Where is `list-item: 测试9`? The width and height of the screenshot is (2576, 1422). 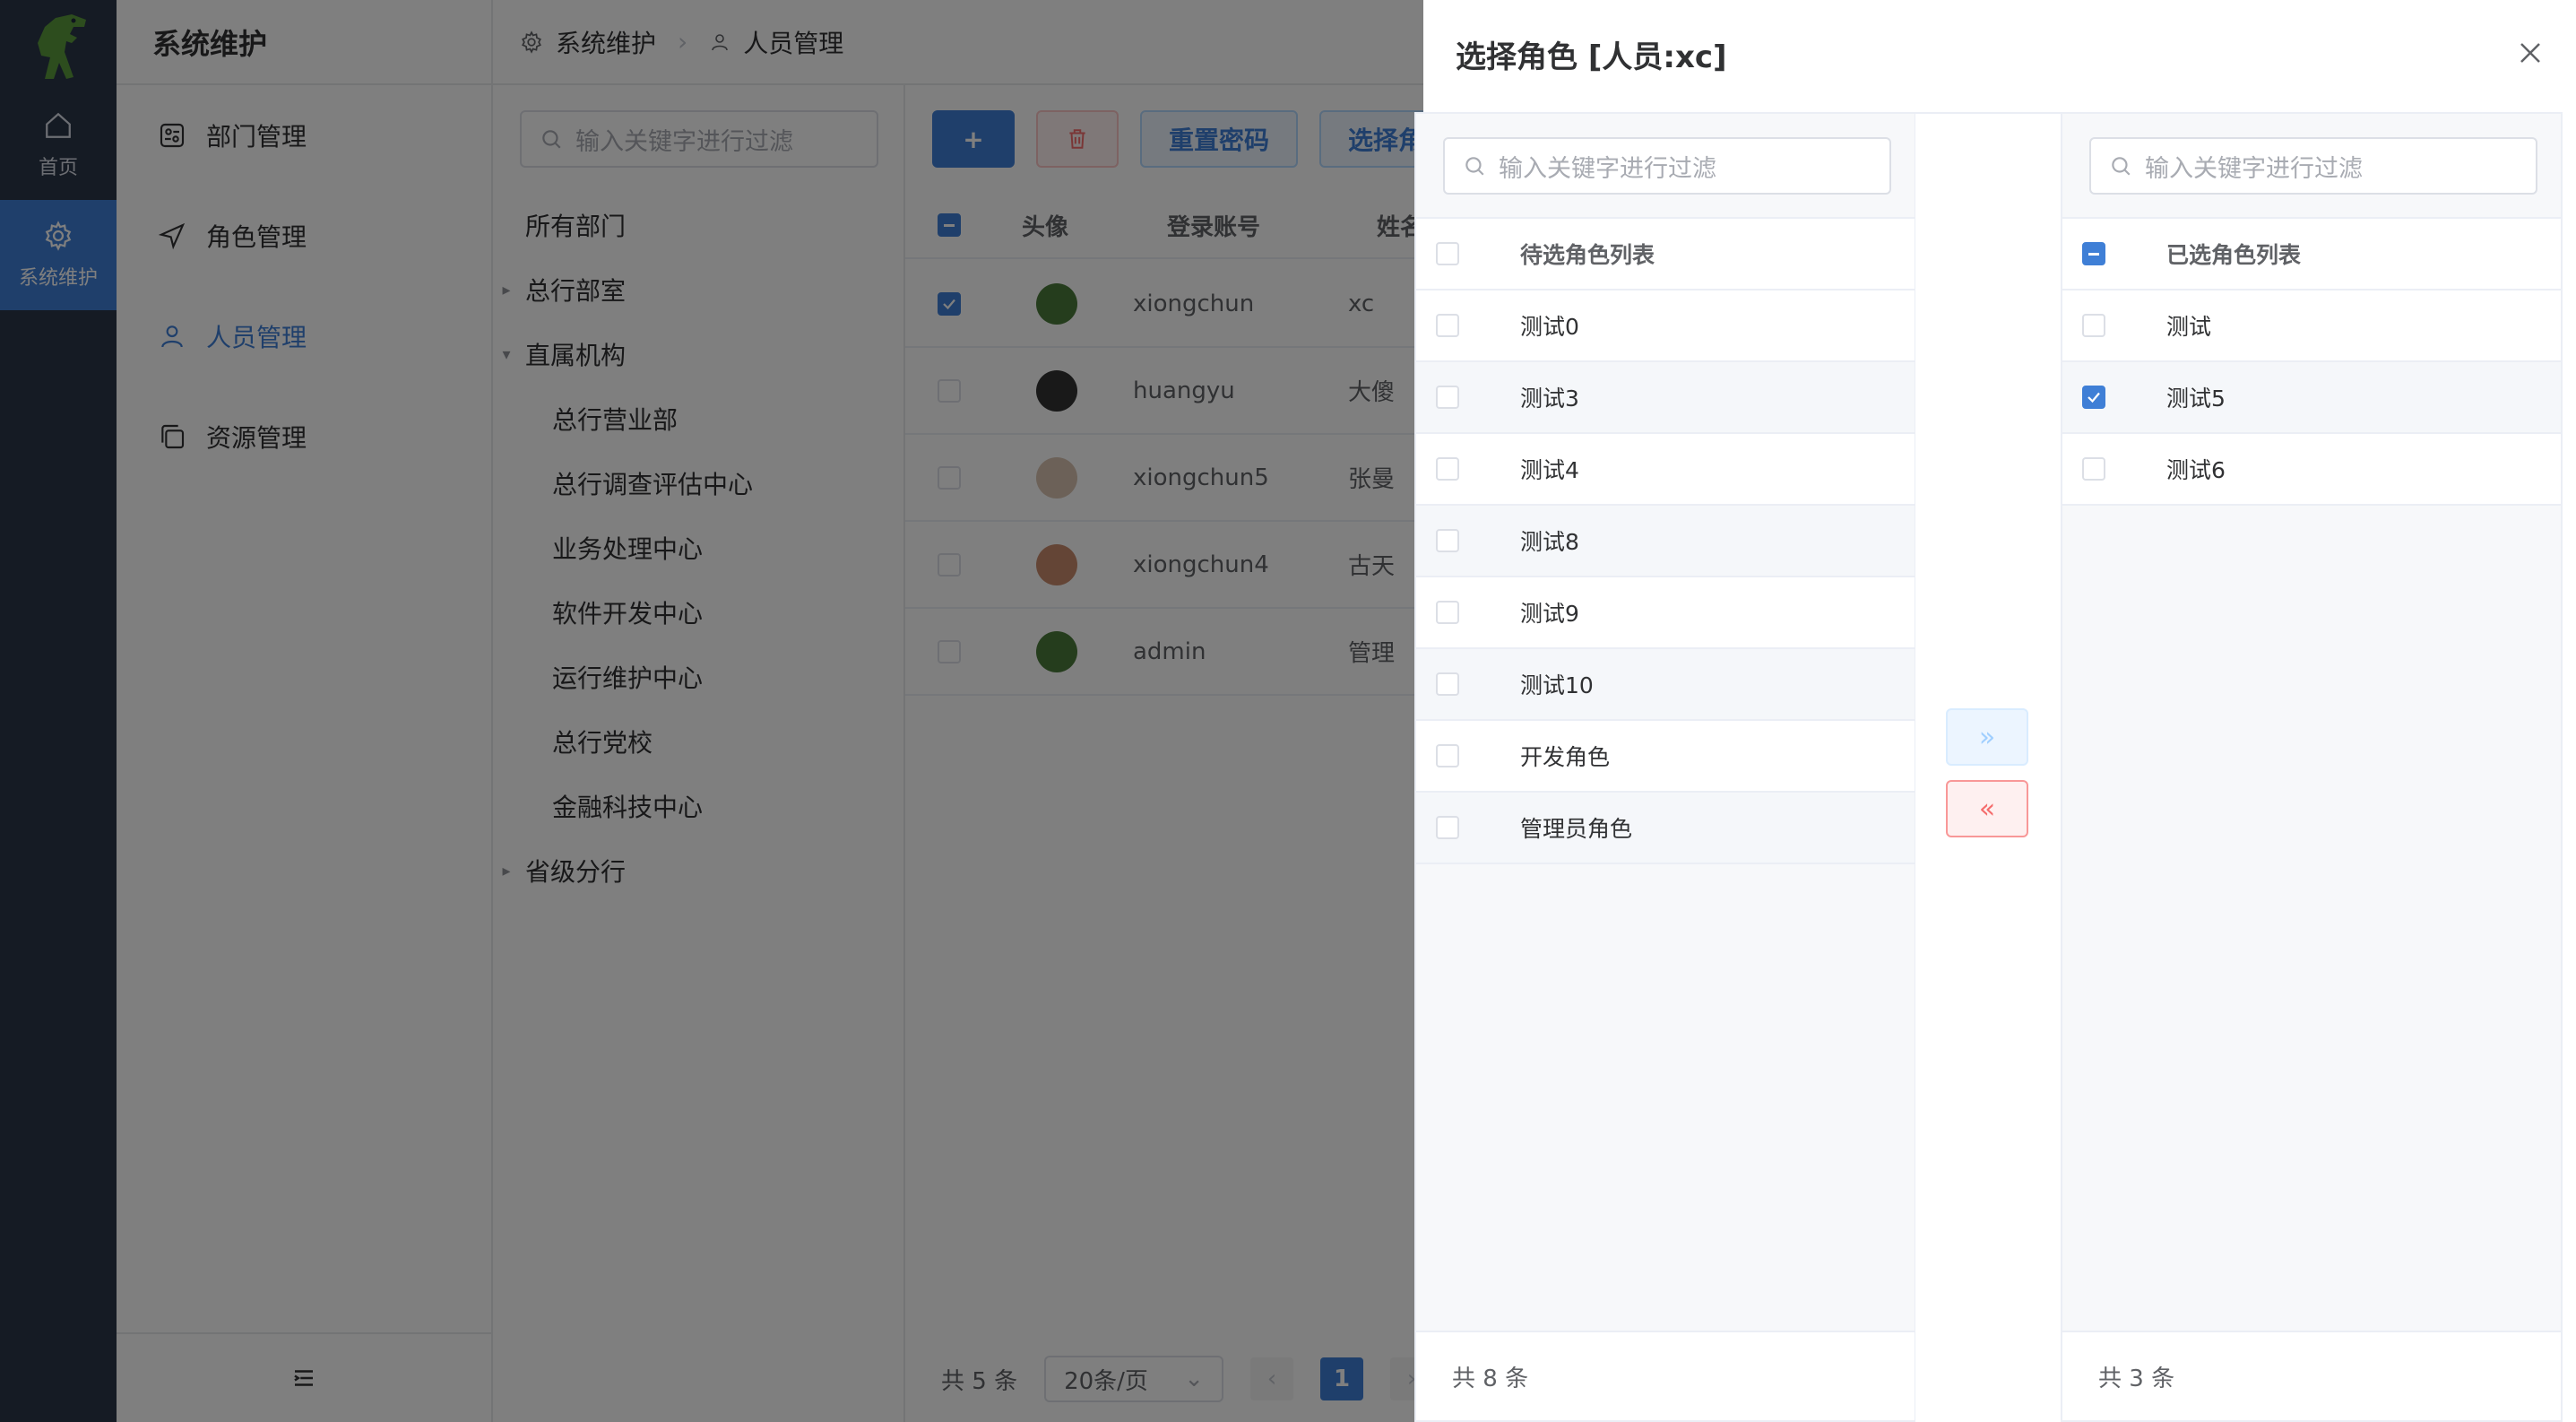
list-item: 测试9 is located at coordinates (1665, 613).